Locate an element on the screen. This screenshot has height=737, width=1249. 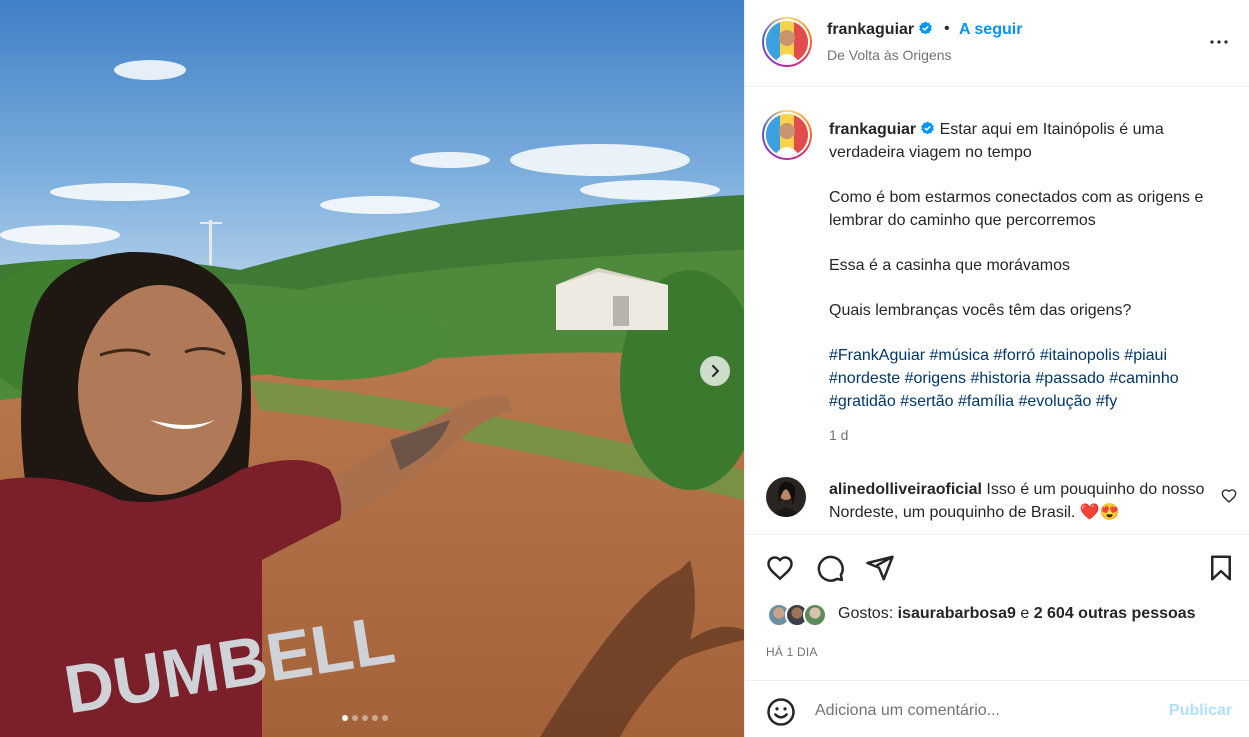
emoji-icon is located at coordinates (781, 712).